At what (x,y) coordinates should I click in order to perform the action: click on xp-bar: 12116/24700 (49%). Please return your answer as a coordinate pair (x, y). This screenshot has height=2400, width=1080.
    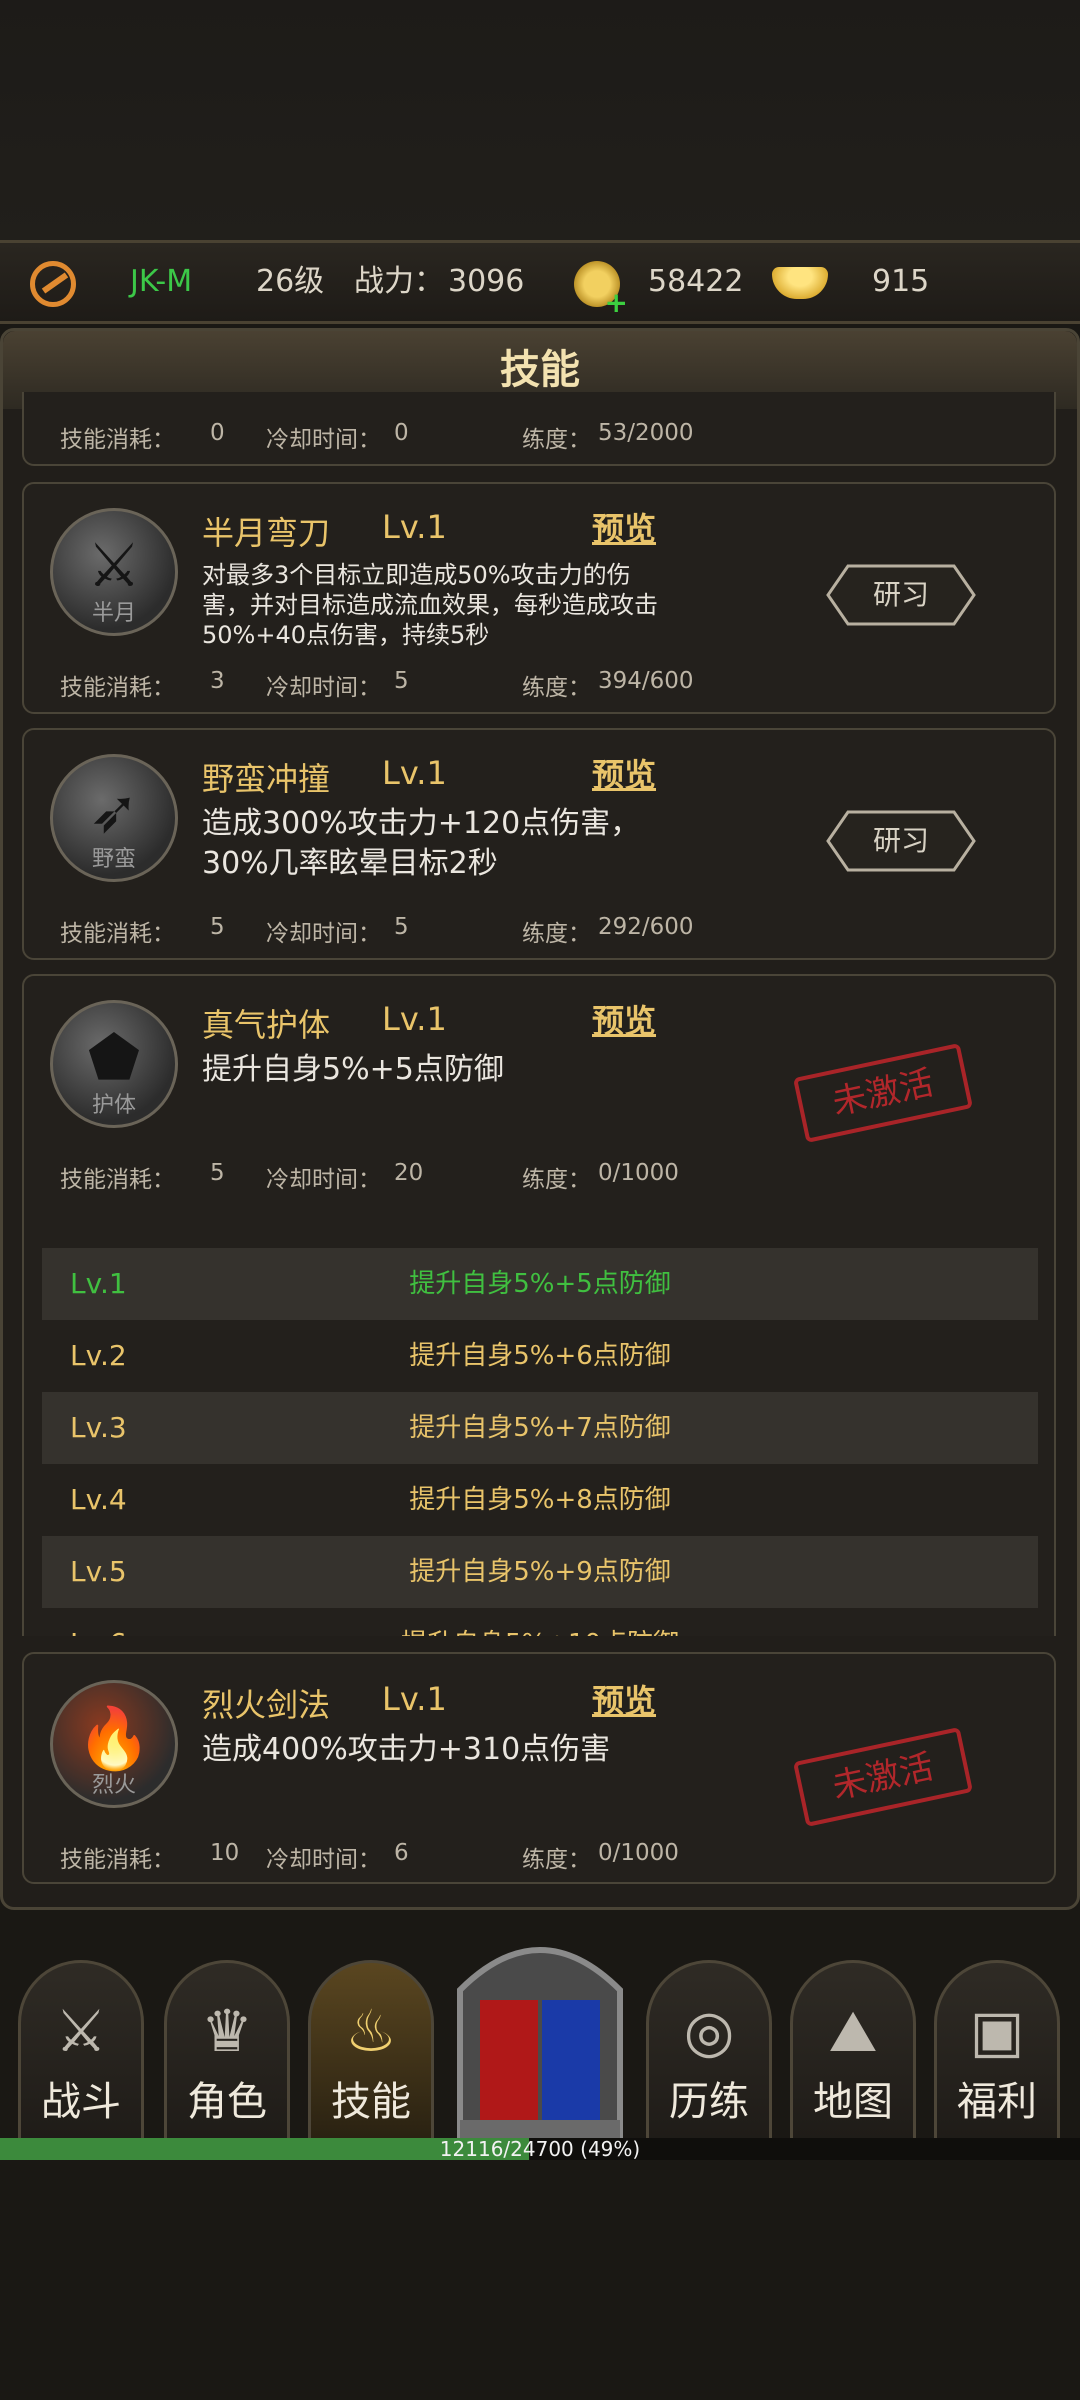
    Looking at the image, I should click on (540, 2149).